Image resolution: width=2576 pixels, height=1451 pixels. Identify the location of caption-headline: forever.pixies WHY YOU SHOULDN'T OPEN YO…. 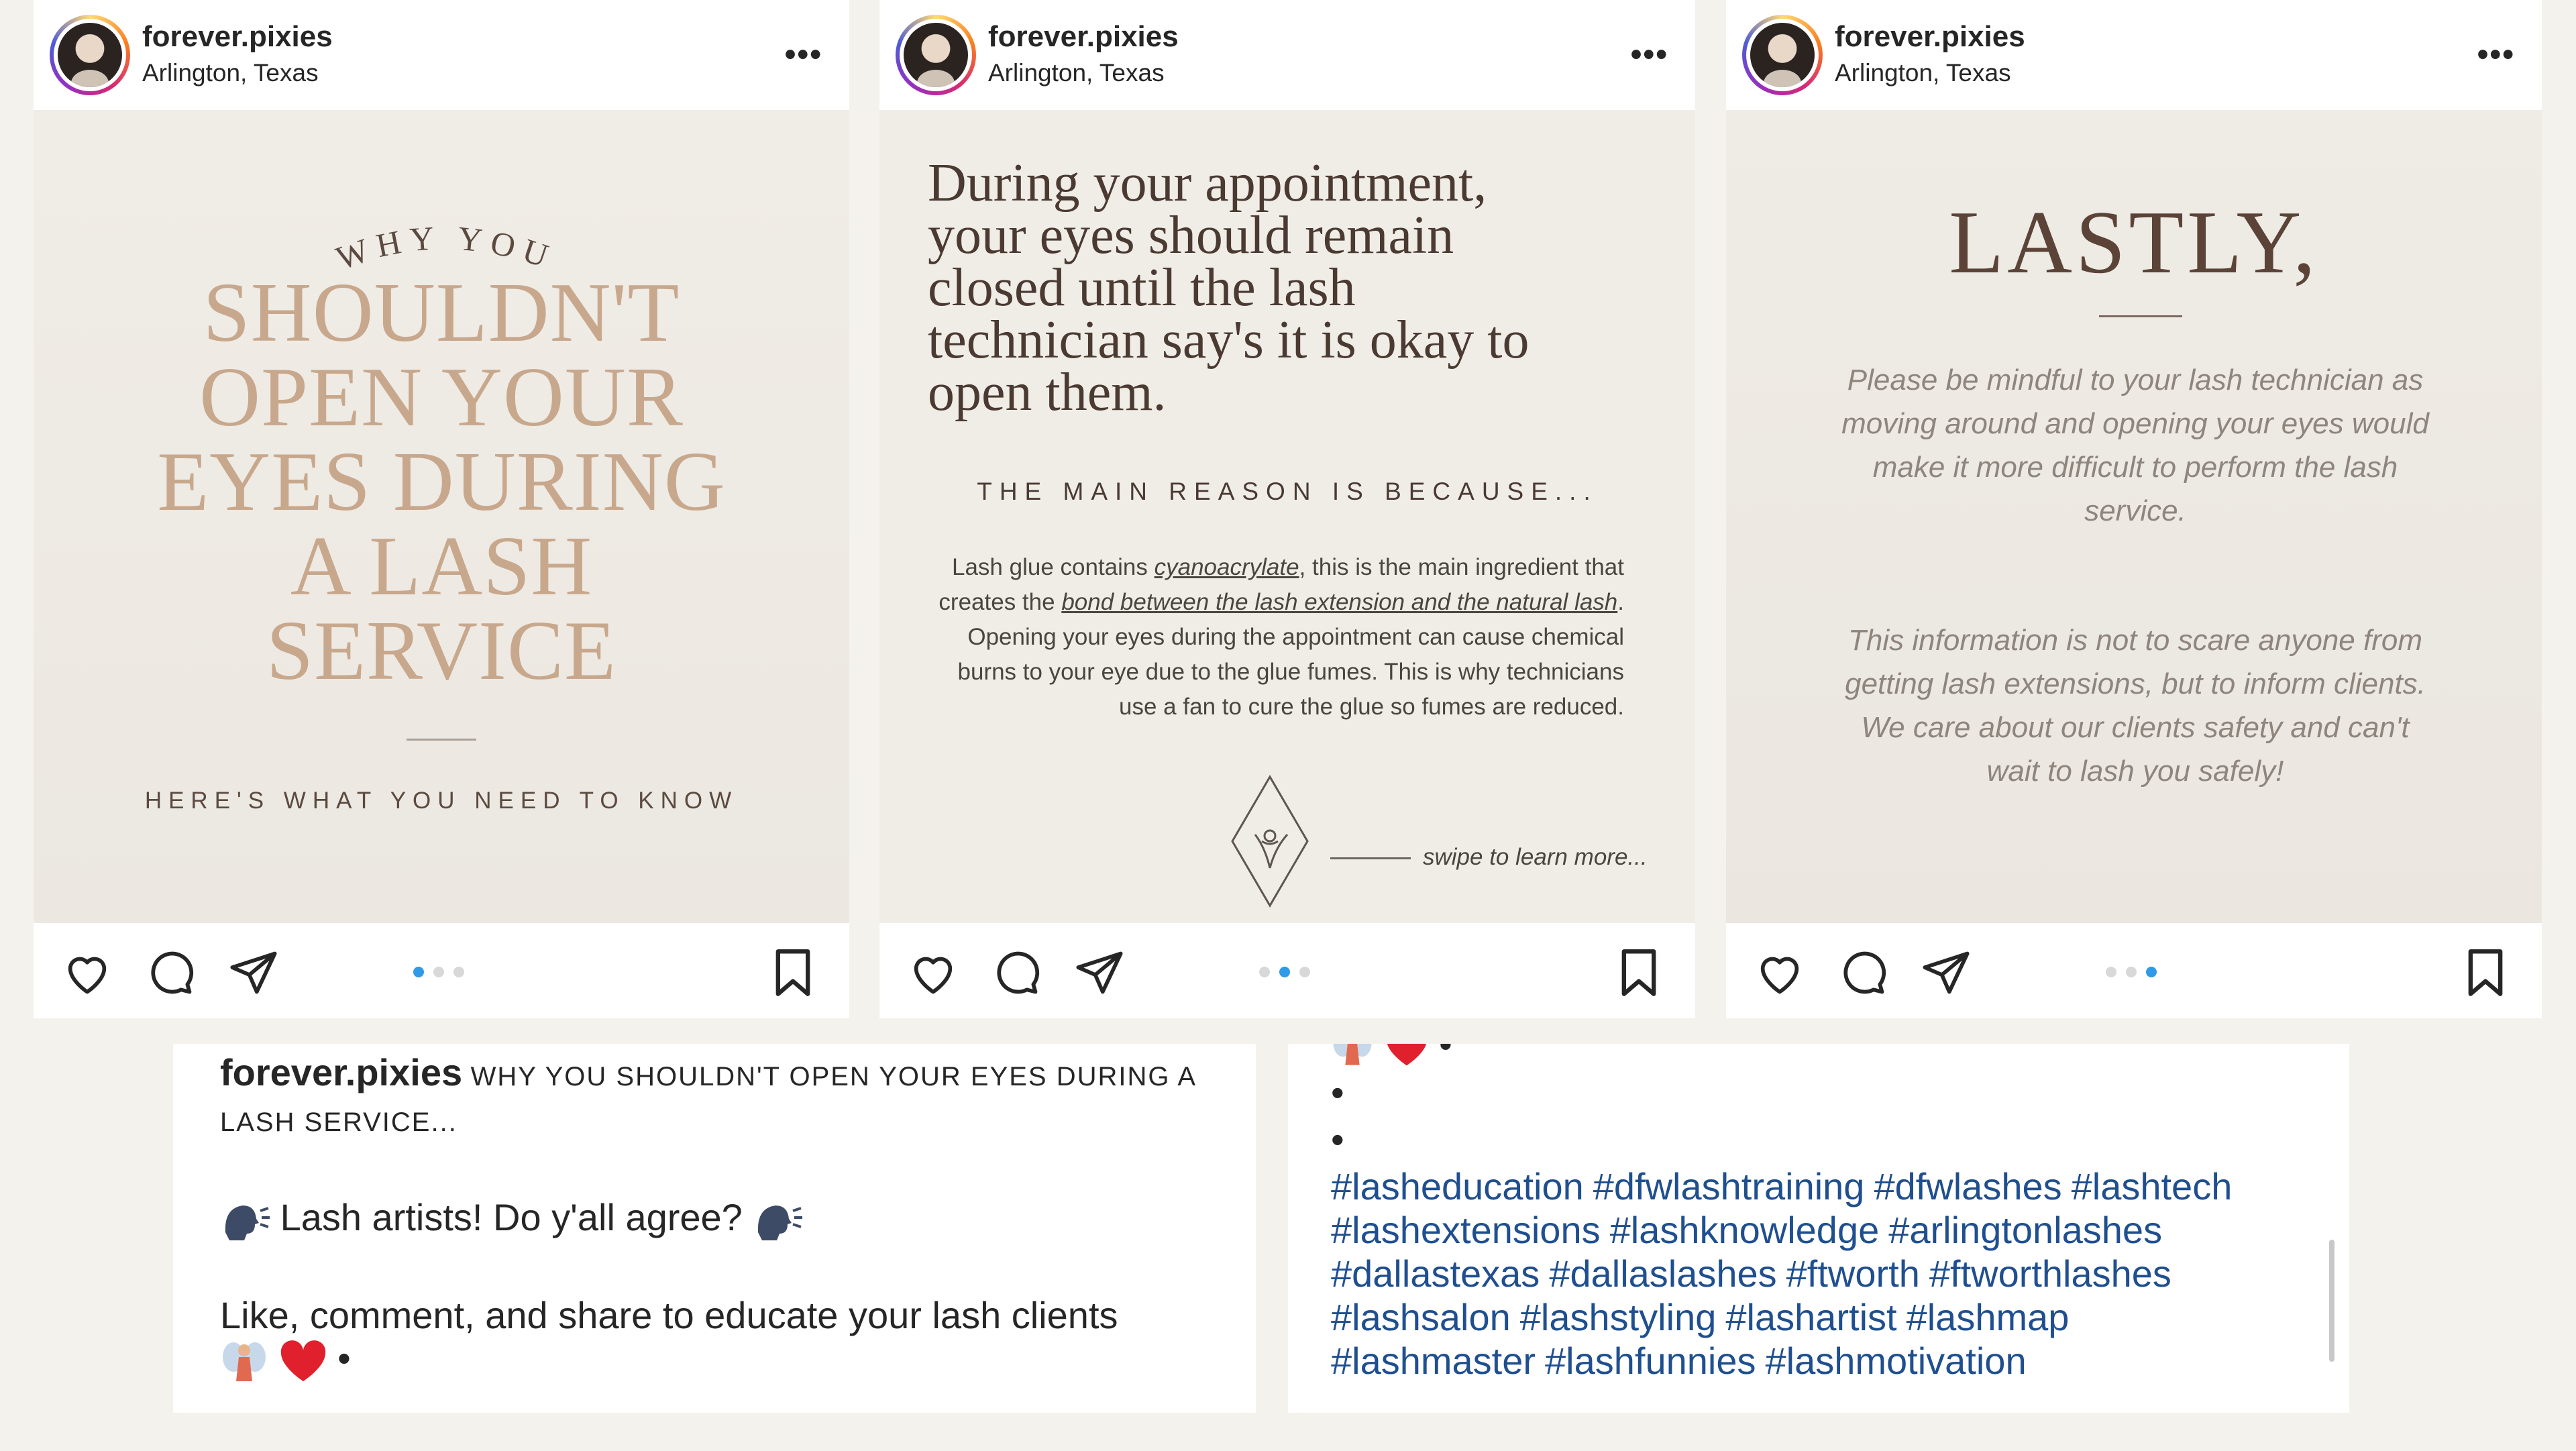
(723, 1097).